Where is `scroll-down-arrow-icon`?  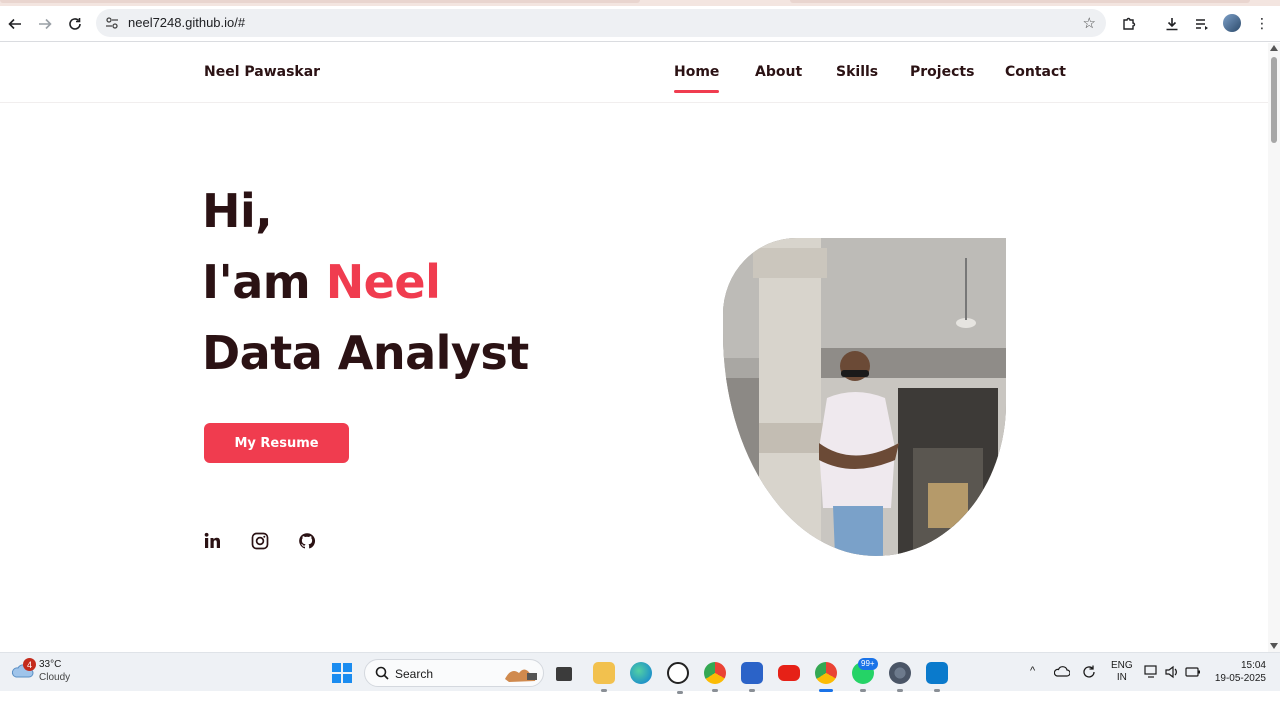
scroll-down-arrow-icon is located at coordinates (1274, 646).